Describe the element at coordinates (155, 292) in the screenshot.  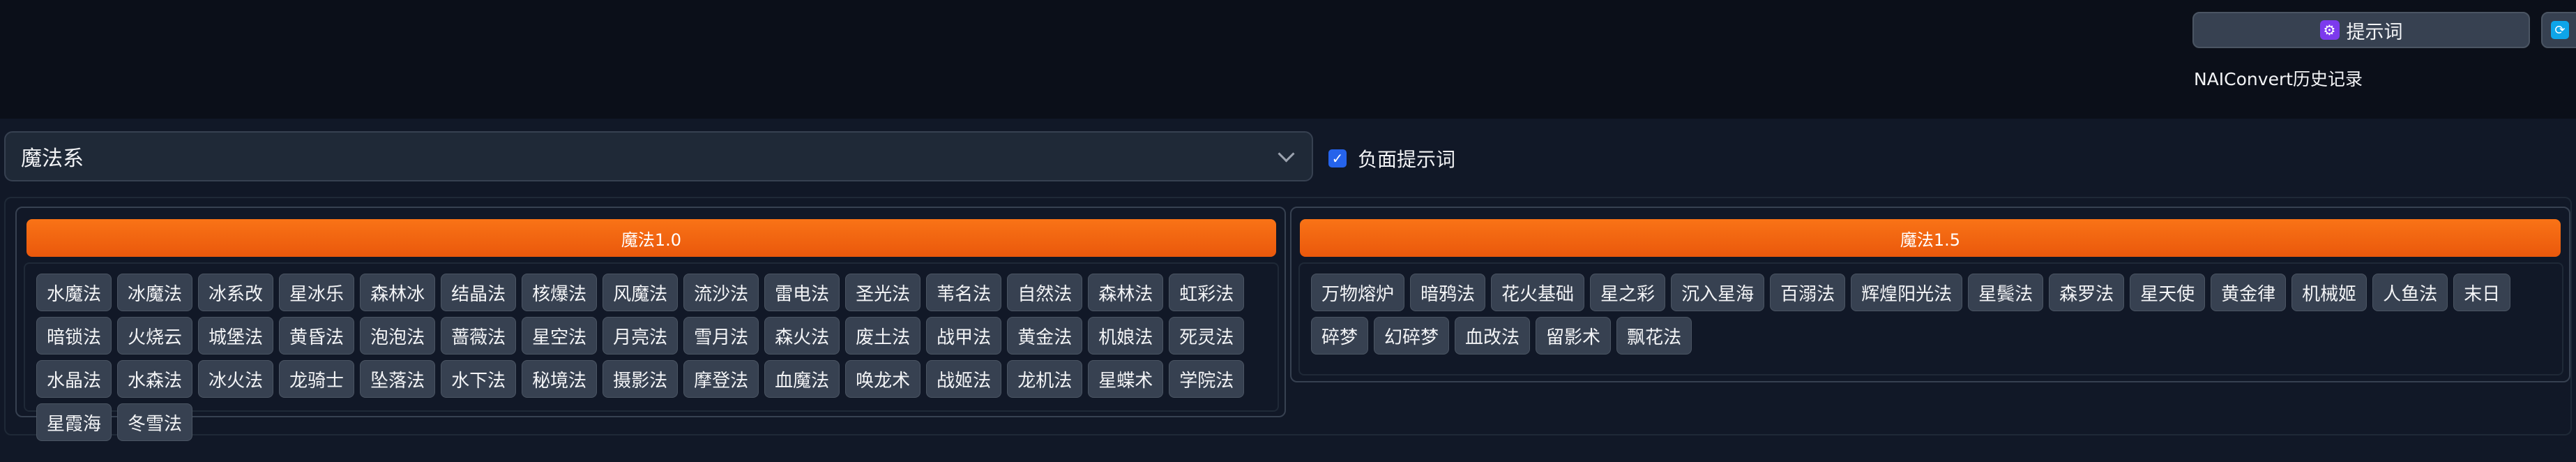
I see `prompt-chip: 冰魔法` at that location.